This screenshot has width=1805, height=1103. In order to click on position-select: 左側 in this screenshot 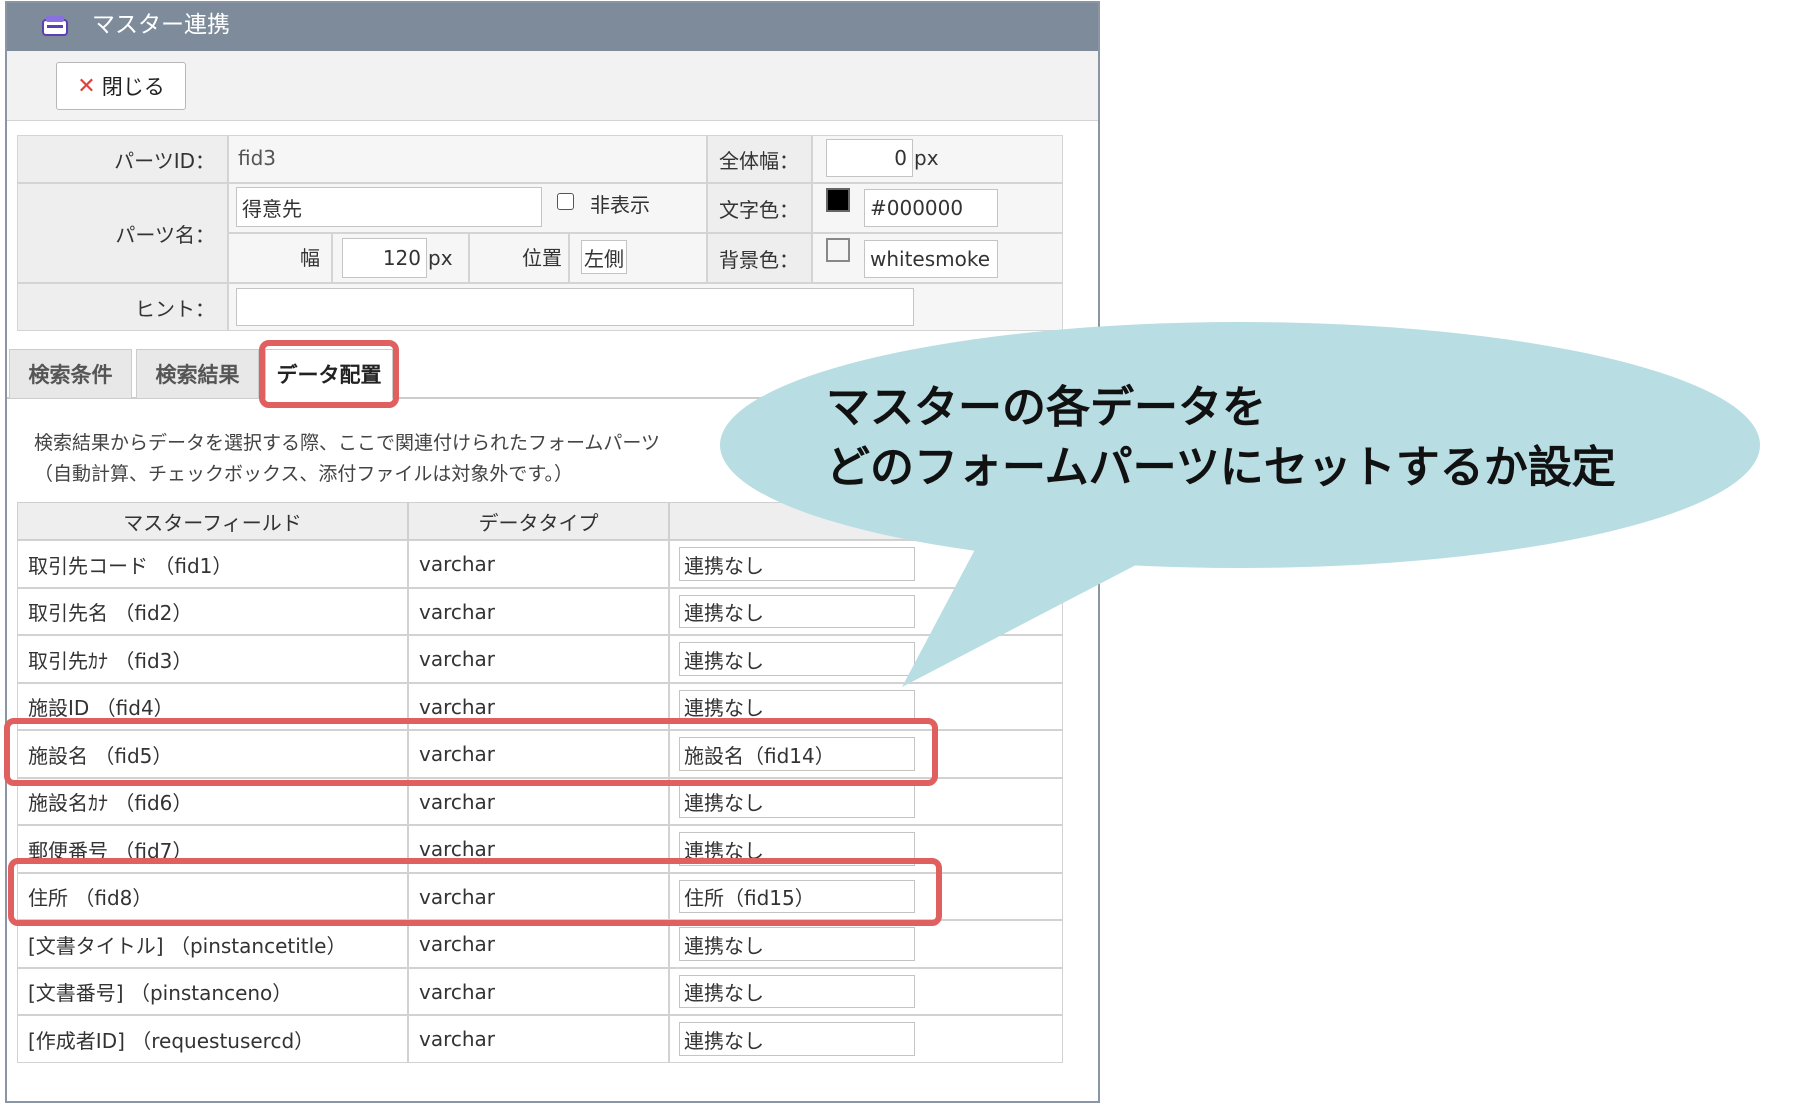, I will do `click(604, 257)`.